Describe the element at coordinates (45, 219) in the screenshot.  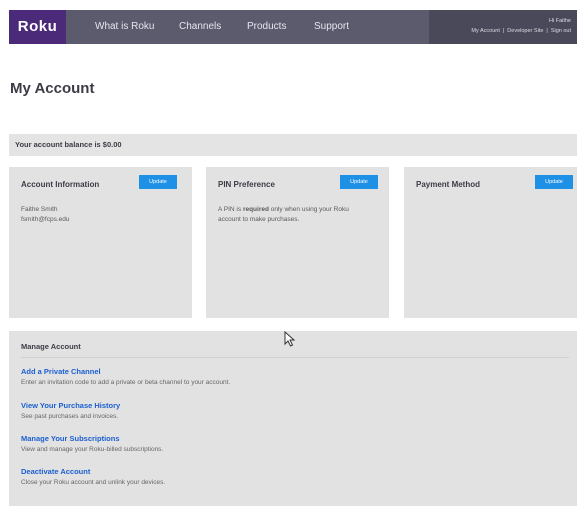
I see `account-email: fsmith@fcps.edu` at that location.